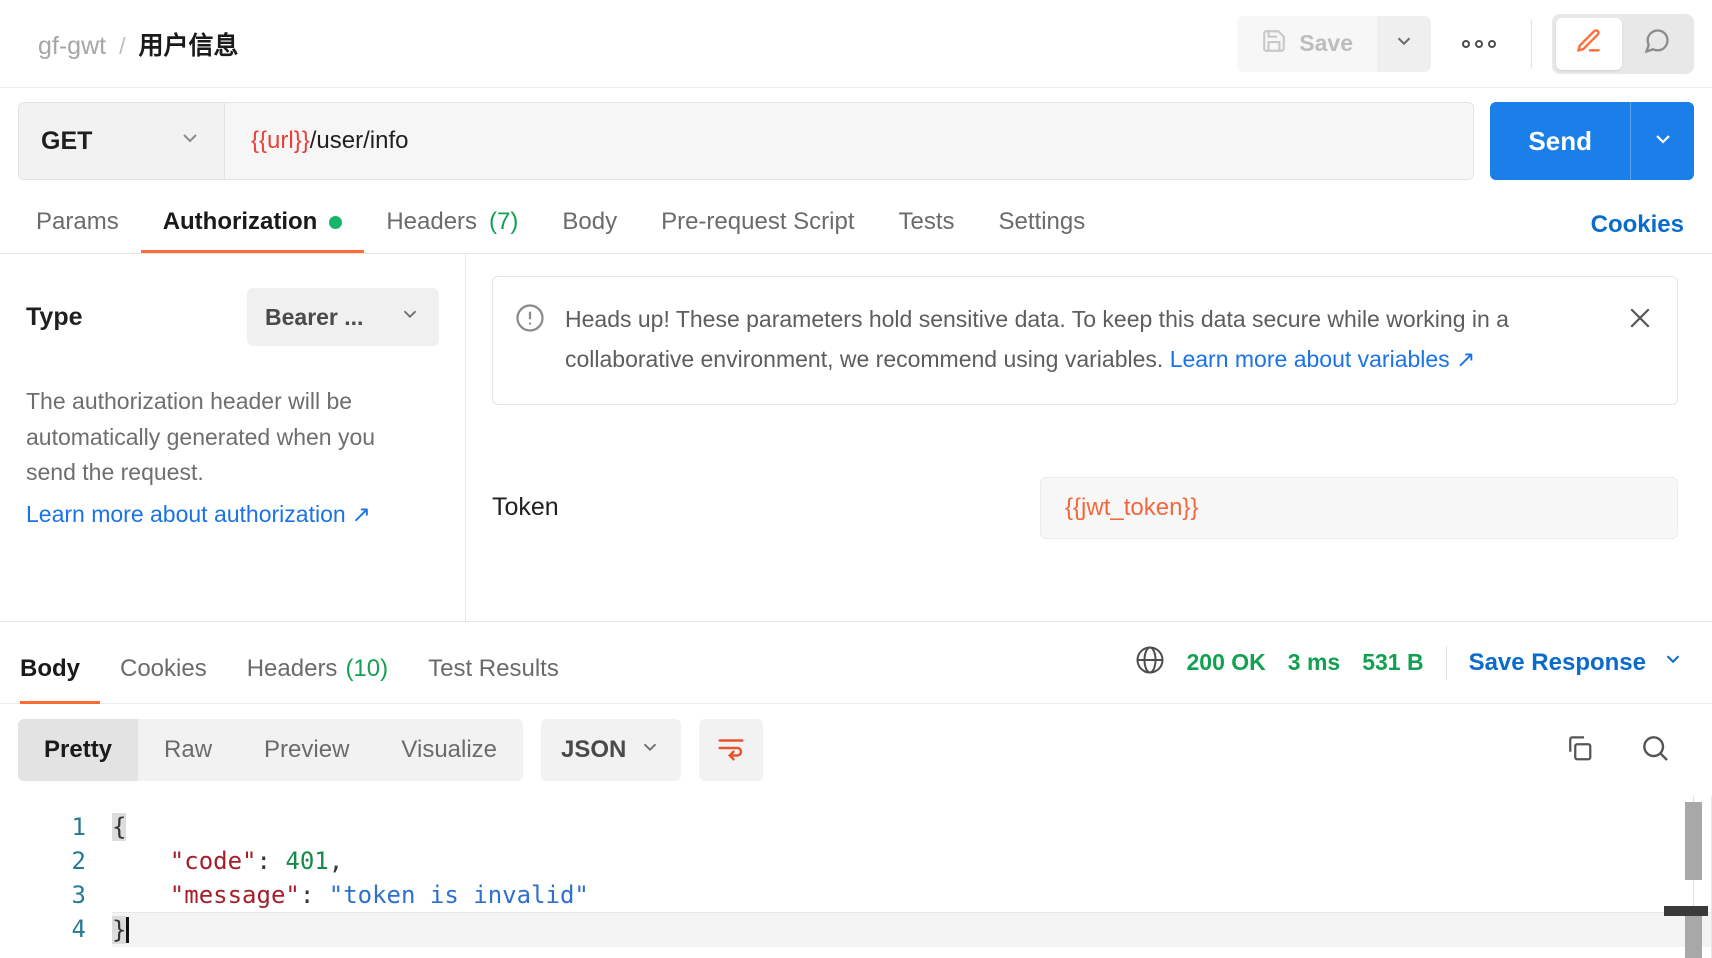 This screenshot has width=1712, height=958. Describe the element at coordinates (1560, 141) in the screenshot. I see `send-button: Send` at that location.